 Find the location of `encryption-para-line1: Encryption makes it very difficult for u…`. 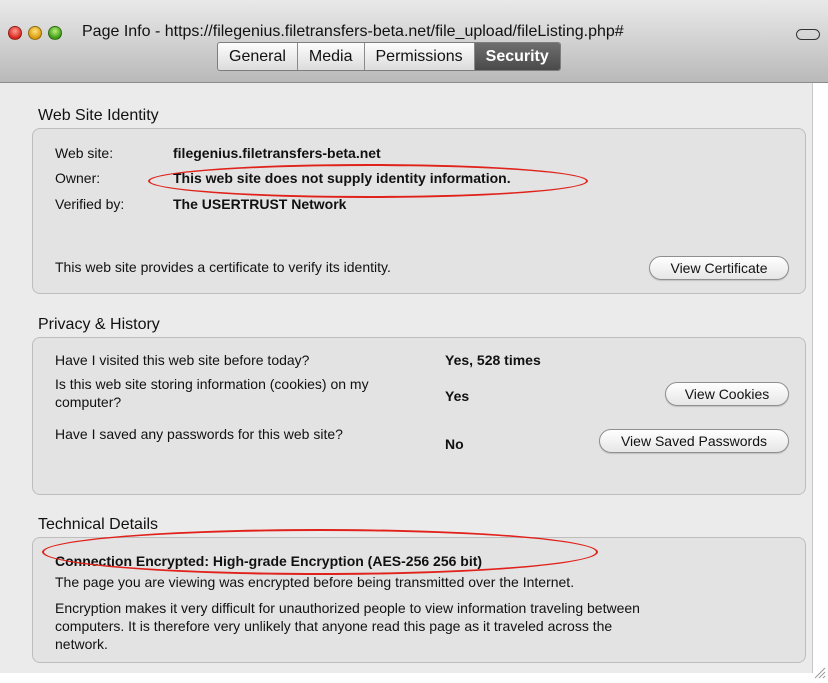

encryption-para-line1: Encryption makes it very difficult for u… is located at coordinates (347, 608).